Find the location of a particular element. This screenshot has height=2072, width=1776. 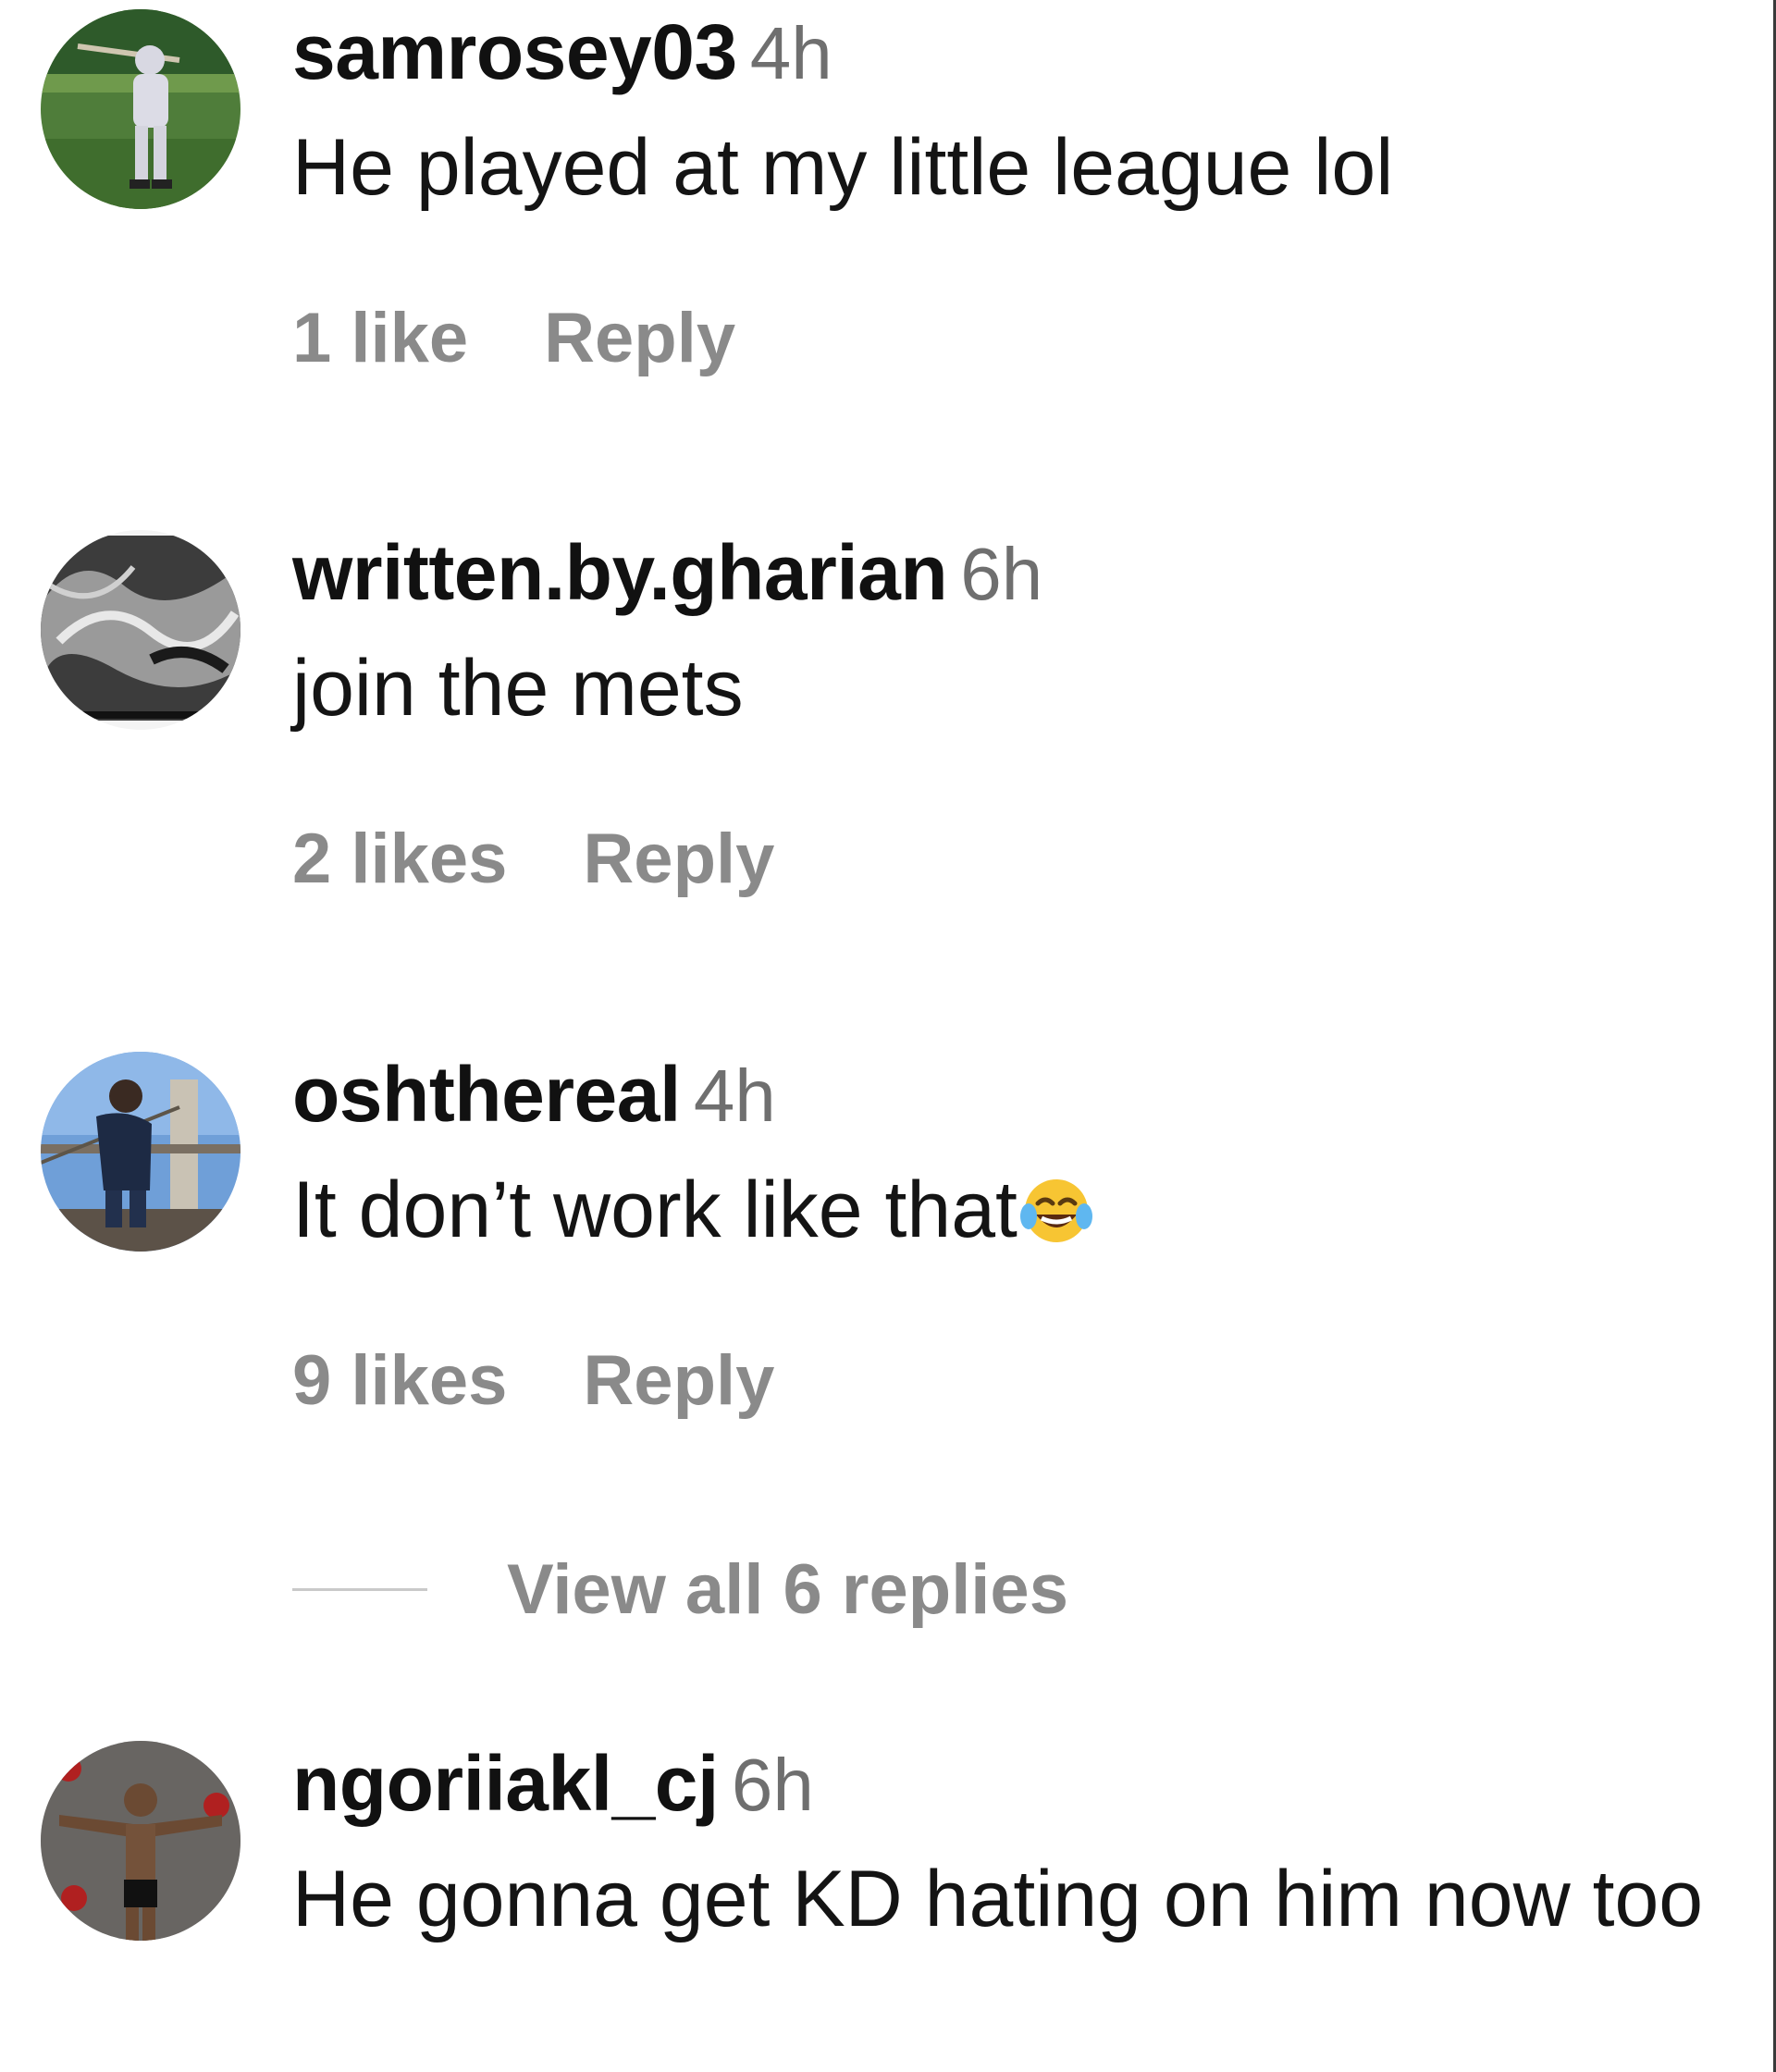

baseball-player-avatar-icon is located at coordinates (141, 109).